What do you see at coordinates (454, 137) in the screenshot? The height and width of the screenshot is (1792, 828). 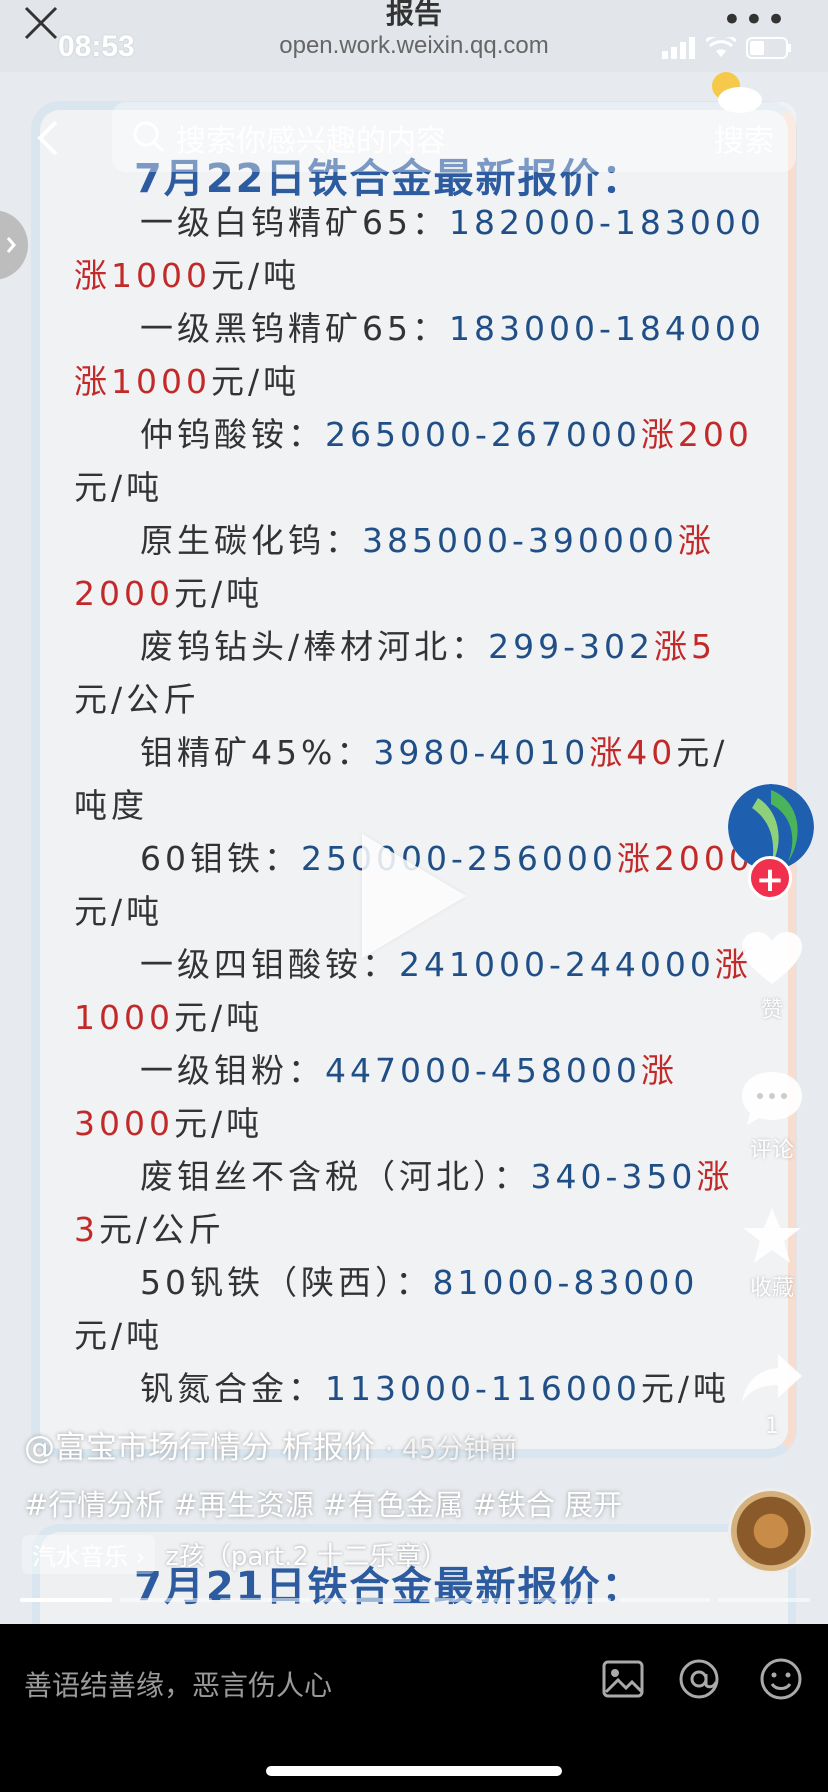 I see `search-bar: 搜索你感兴趣的内容 搜索` at bounding box center [454, 137].